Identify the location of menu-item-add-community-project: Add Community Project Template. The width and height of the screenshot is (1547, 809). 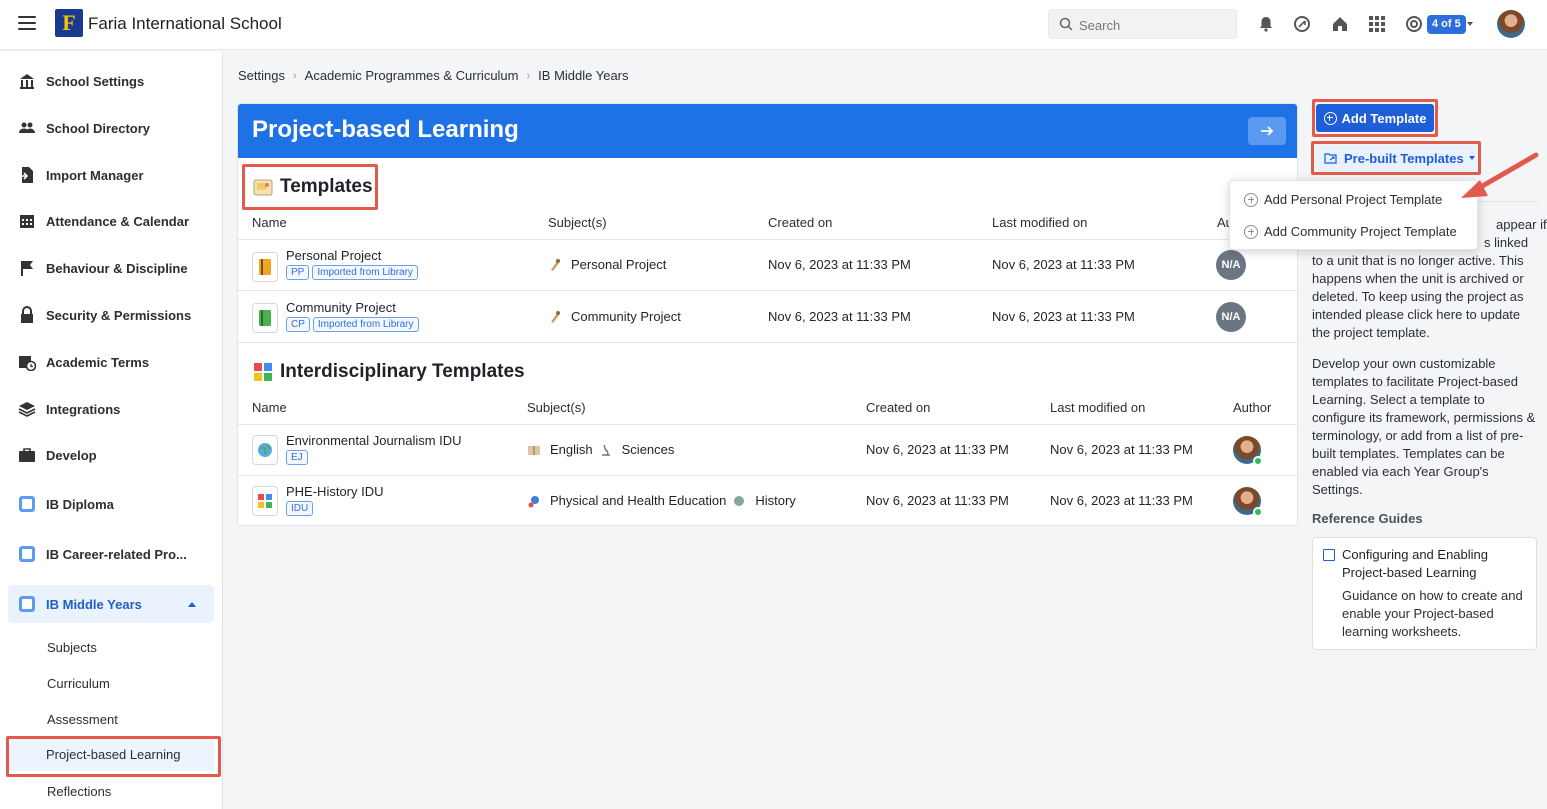
(1350, 231).